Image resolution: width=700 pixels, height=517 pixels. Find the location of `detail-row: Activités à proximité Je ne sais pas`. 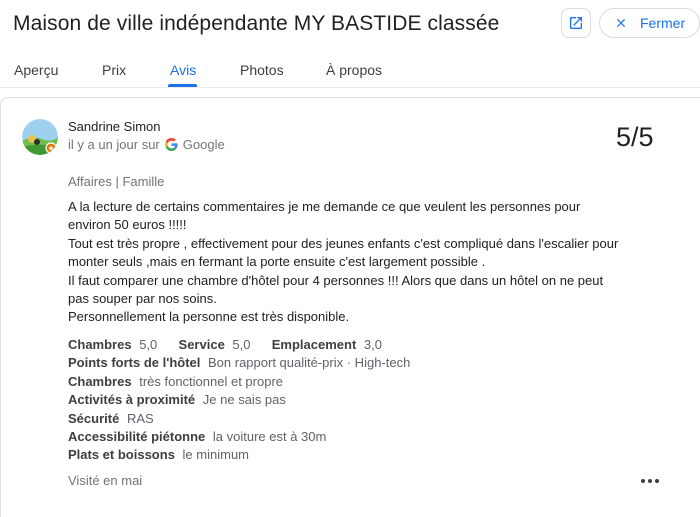

detail-row: Activités à proximité Je ne sais pas is located at coordinates (239, 400).